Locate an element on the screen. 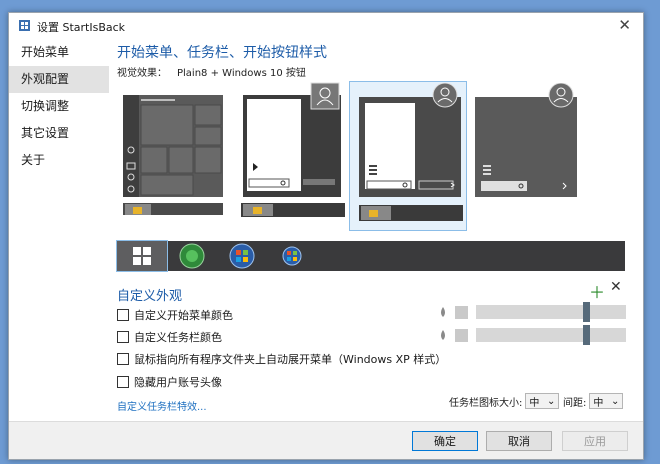 This screenshot has height=464, width=660. spacing-row: 间距: 中 ⌄ is located at coordinates (593, 401).